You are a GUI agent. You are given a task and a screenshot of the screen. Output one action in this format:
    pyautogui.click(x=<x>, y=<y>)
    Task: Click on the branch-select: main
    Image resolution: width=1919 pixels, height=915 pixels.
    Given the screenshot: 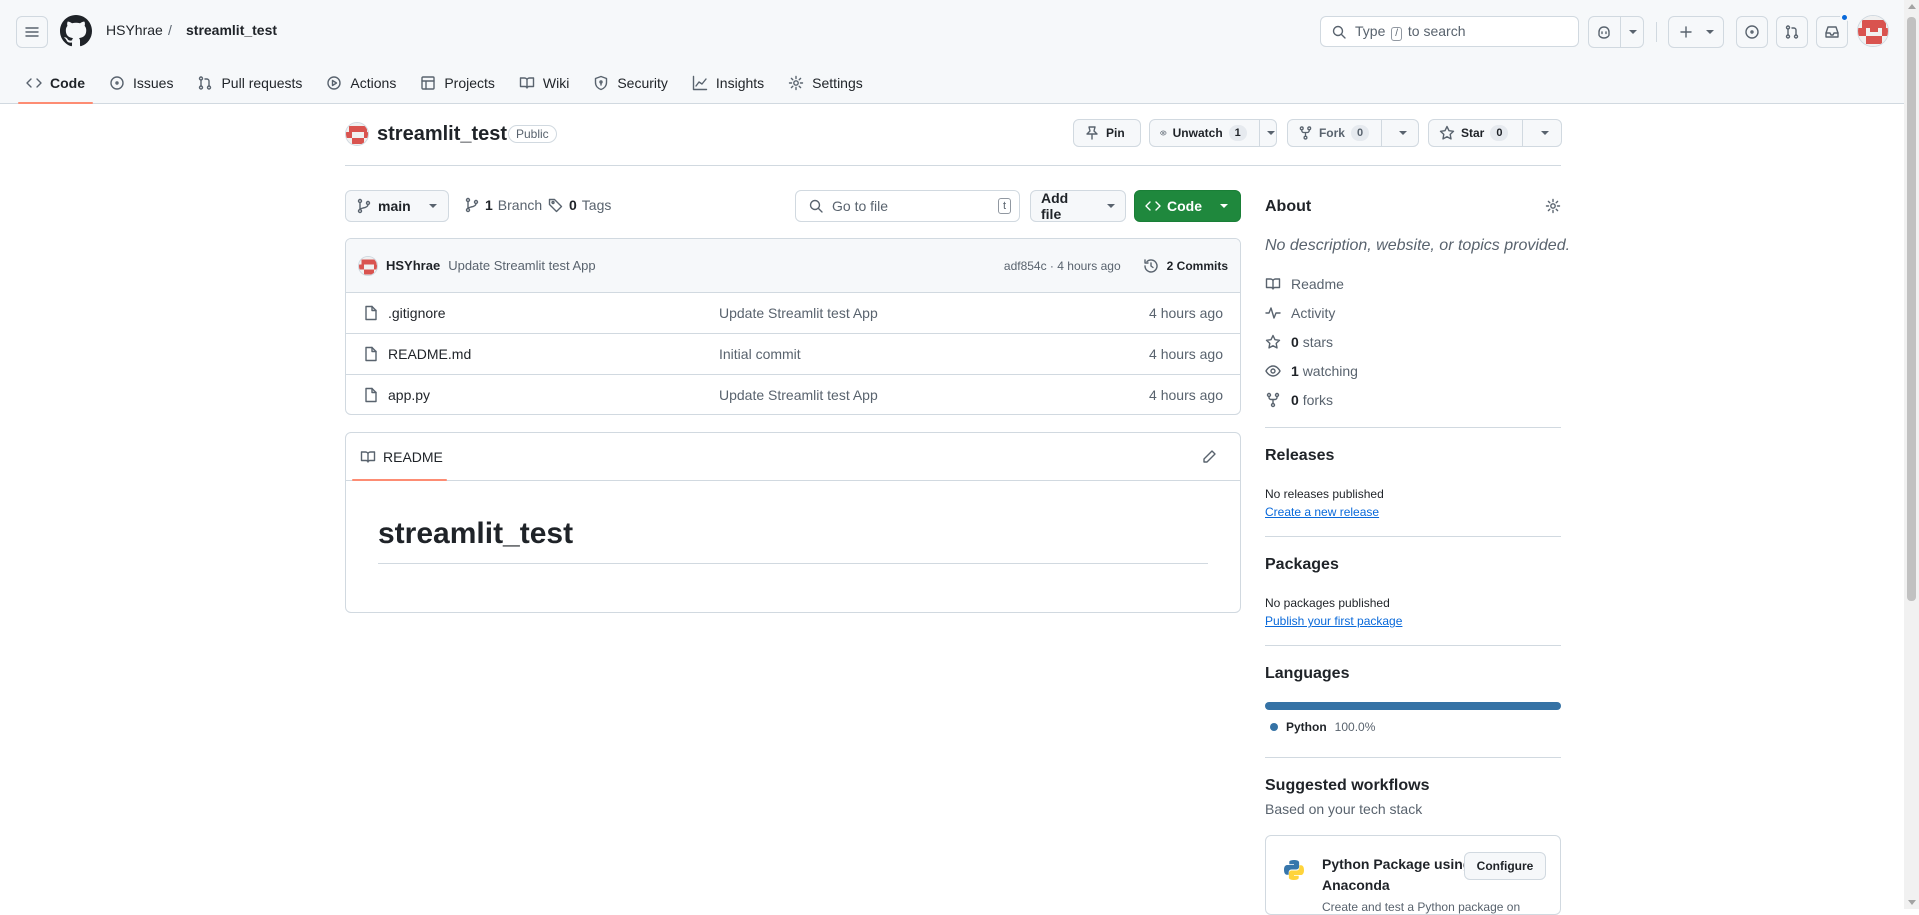 What is the action you would take?
    pyautogui.click(x=397, y=206)
    